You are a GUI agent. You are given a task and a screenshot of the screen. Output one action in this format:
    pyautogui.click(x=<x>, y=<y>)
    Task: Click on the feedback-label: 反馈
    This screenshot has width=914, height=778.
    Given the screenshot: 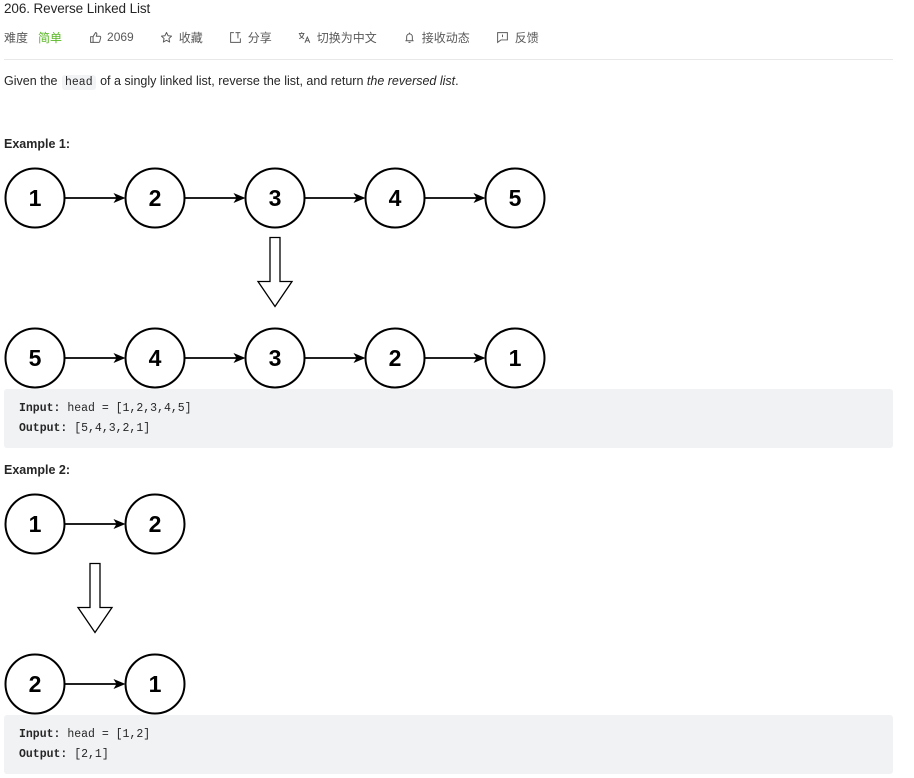 What is the action you would take?
    pyautogui.click(x=526, y=37)
    